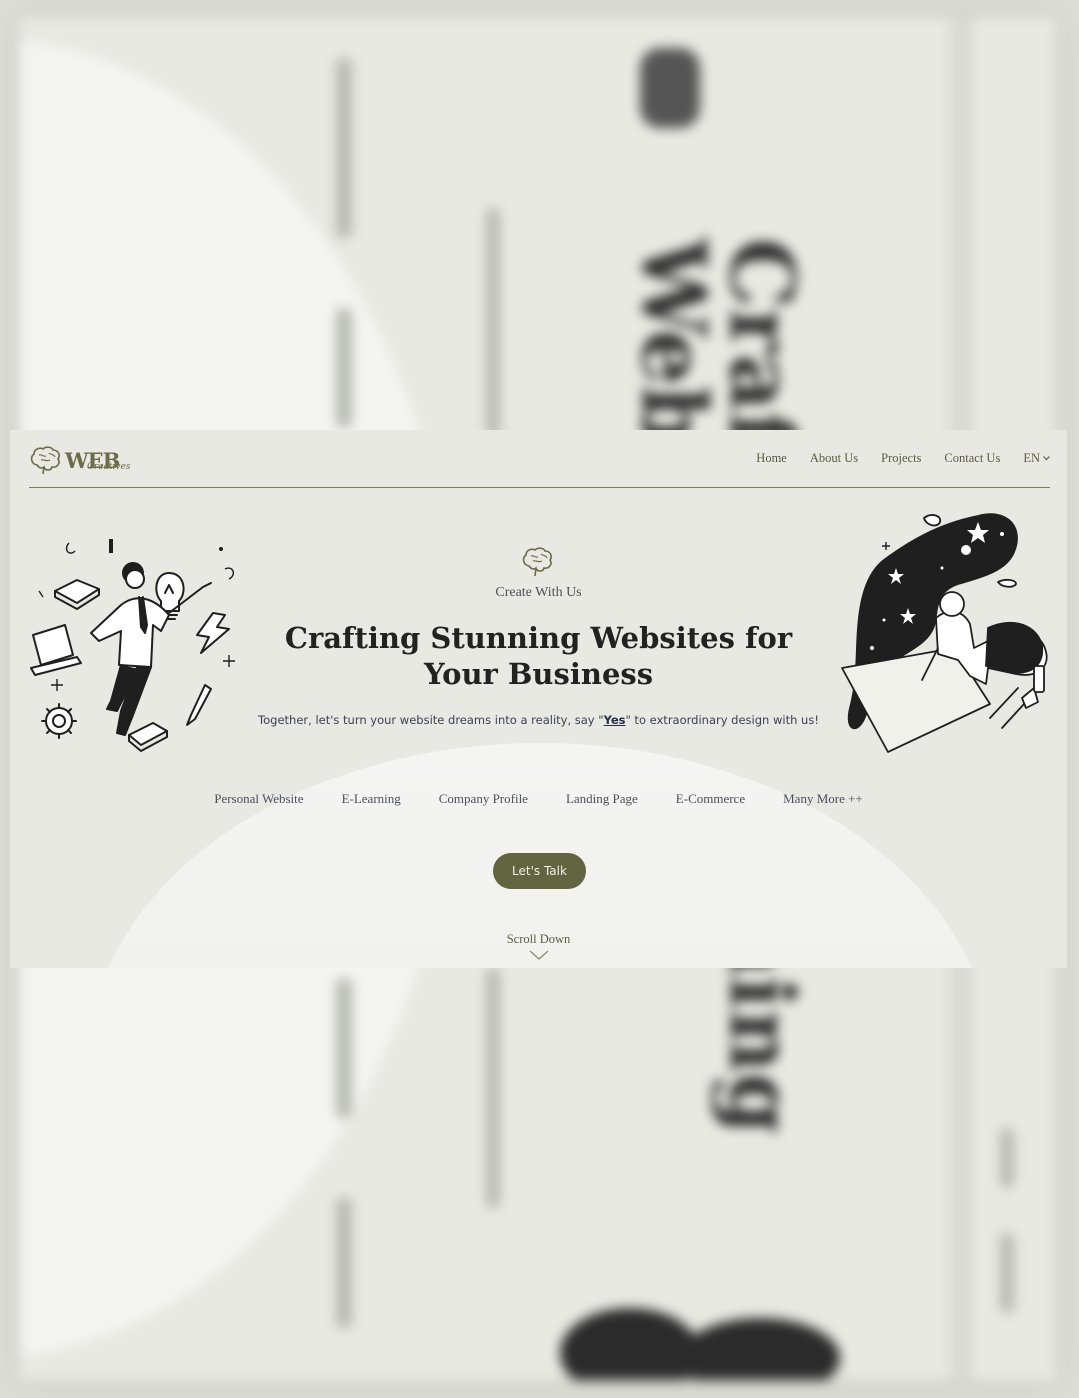 Image resolution: width=1079 pixels, height=1398 pixels. Describe the element at coordinates (483, 799) in the screenshot. I see `service-company-profile: Company Profile` at that location.